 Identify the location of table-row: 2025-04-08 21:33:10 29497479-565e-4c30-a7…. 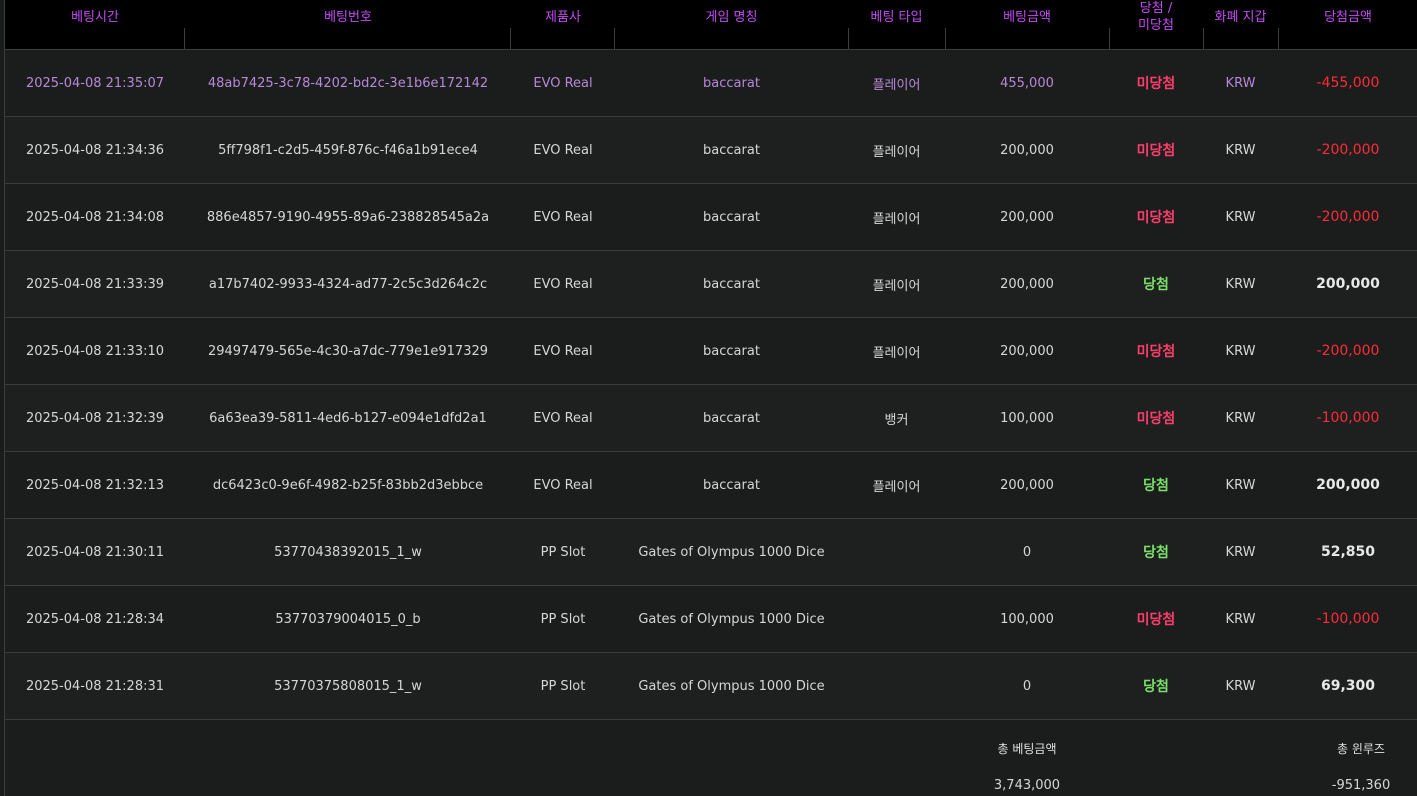
(711, 351).